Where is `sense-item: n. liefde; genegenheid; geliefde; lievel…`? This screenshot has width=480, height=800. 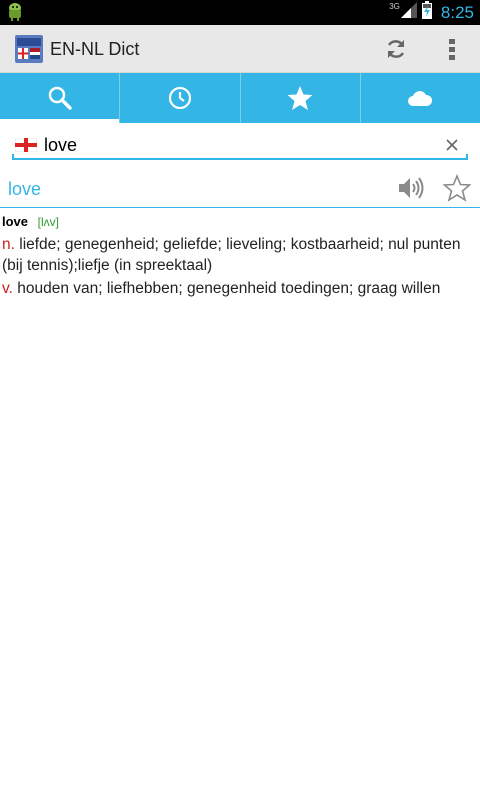 sense-item: n. liefde; genegenheid; geliefde; lievel… is located at coordinates (240, 255).